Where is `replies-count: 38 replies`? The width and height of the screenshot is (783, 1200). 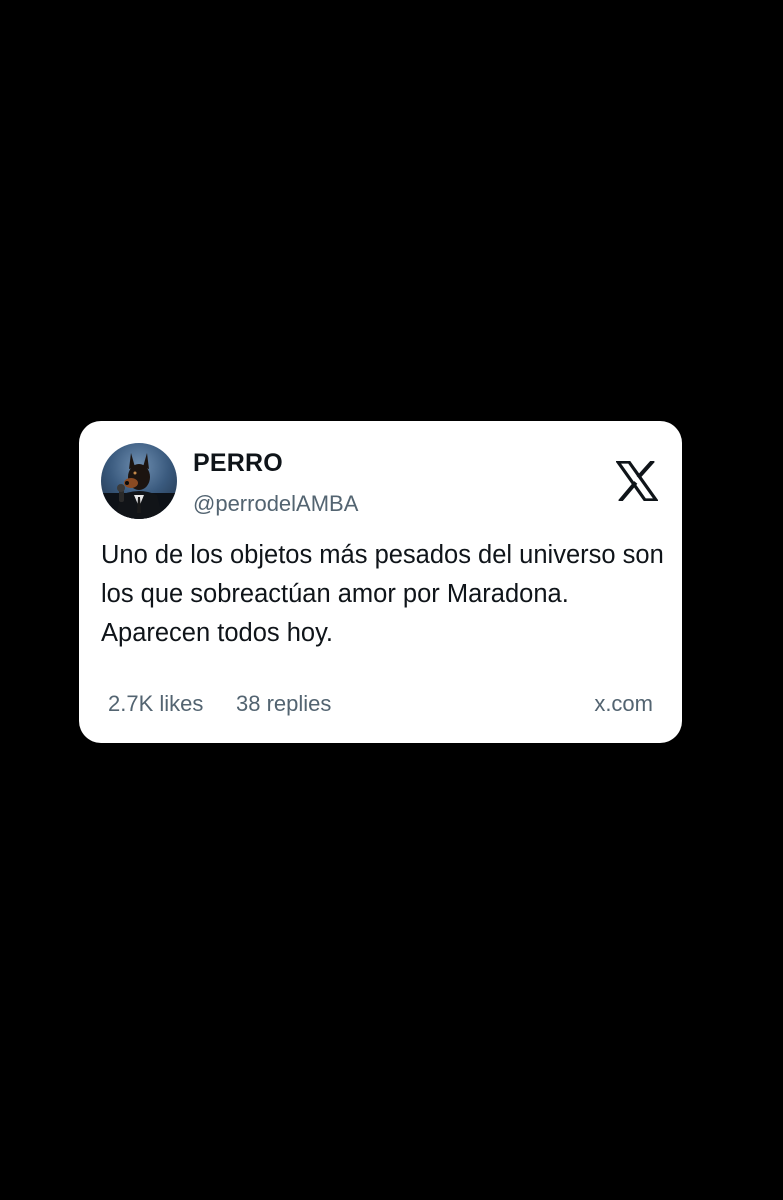
replies-count: 38 replies is located at coordinates (283, 704).